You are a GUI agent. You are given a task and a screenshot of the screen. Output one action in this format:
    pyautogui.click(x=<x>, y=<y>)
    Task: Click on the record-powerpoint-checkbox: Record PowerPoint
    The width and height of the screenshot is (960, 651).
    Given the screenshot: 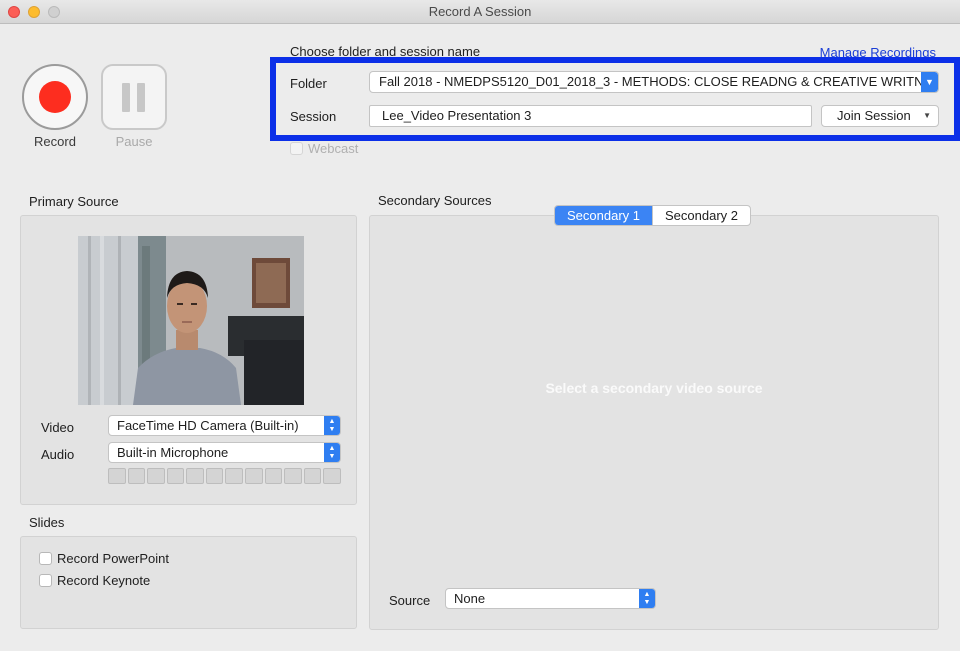 What is the action you would take?
    pyautogui.click(x=104, y=558)
    